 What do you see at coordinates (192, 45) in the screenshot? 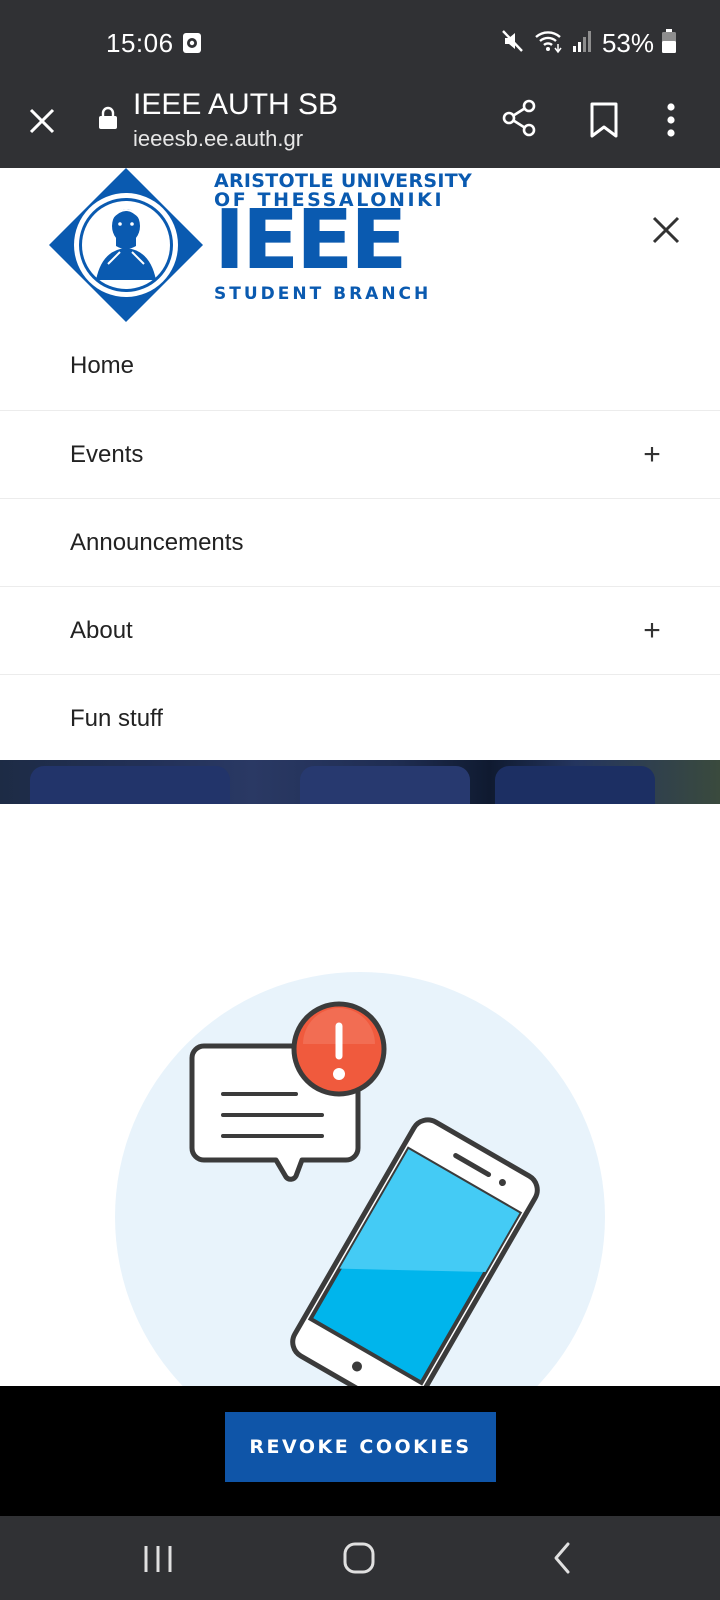
I see `screen-record-icon` at bounding box center [192, 45].